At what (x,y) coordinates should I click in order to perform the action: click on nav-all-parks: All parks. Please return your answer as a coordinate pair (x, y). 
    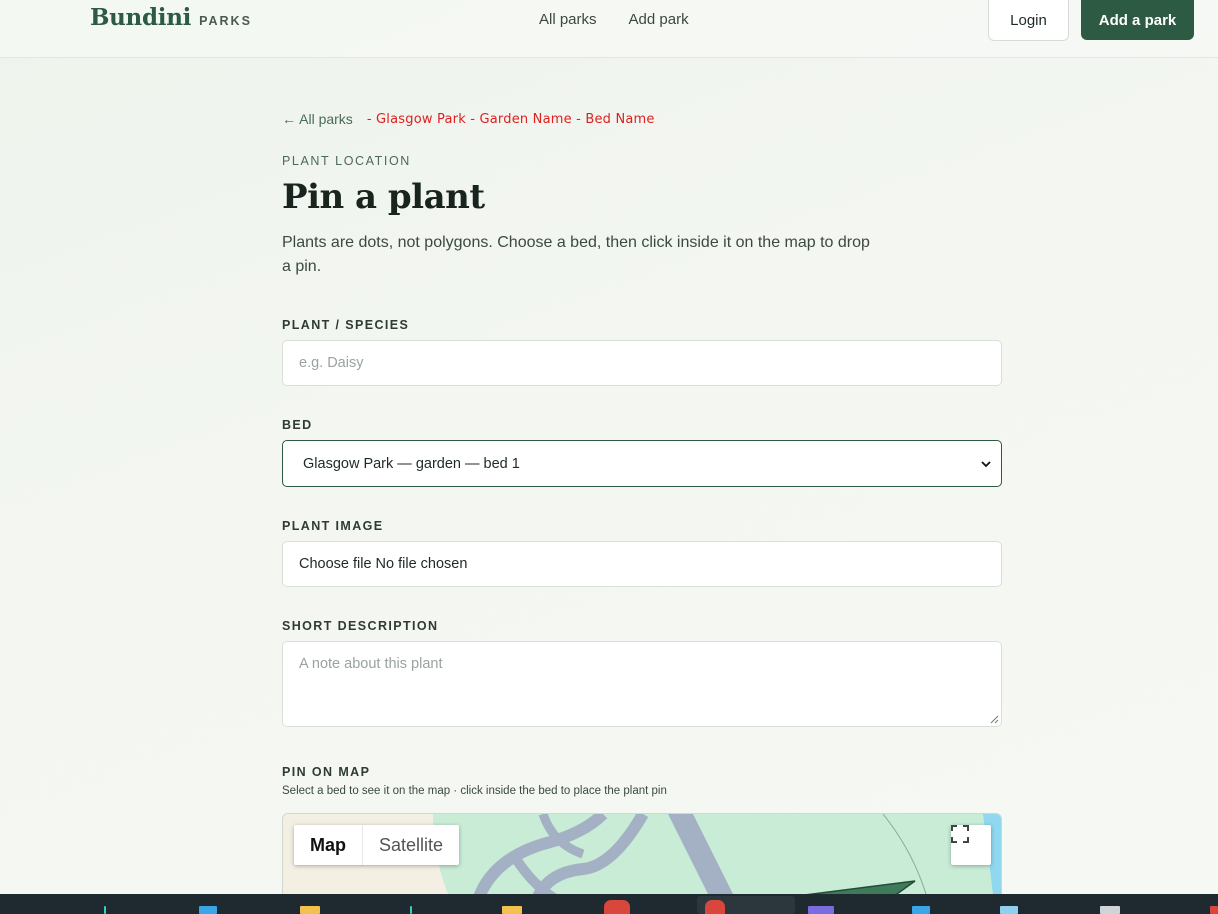
    Looking at the image, I should click on (568, 19).